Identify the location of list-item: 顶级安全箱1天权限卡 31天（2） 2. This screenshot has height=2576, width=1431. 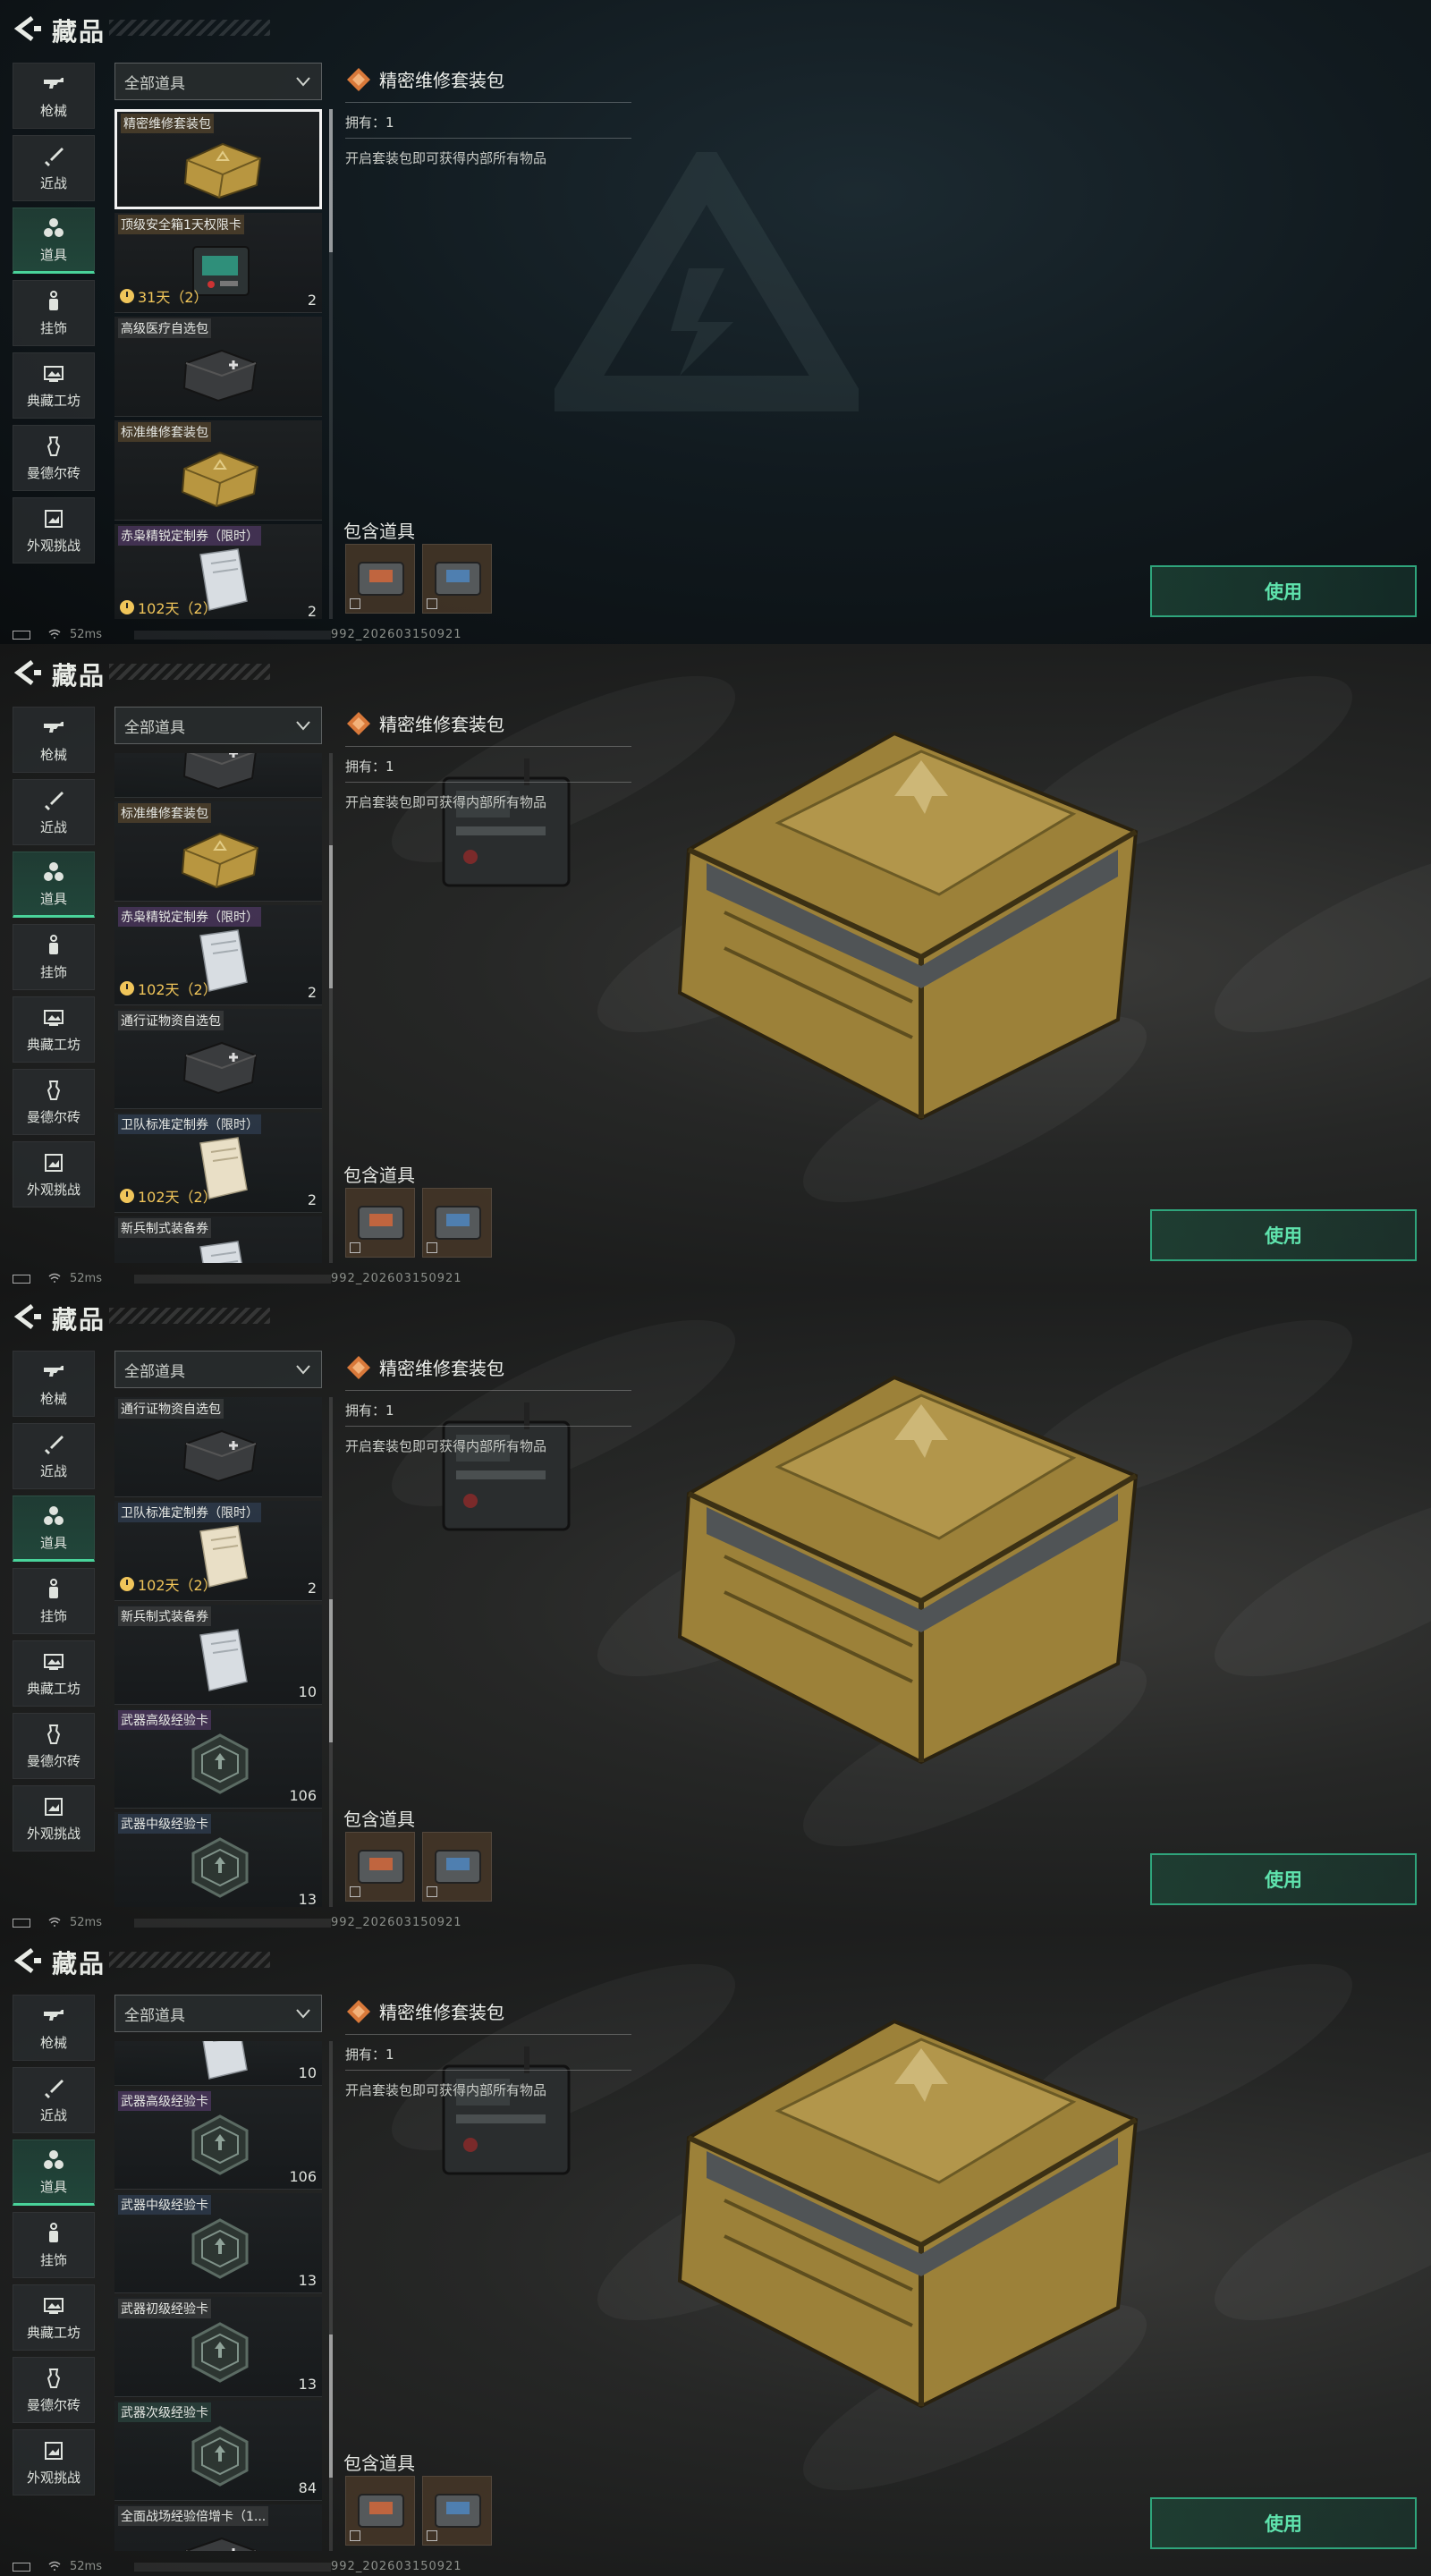
(218, 263).